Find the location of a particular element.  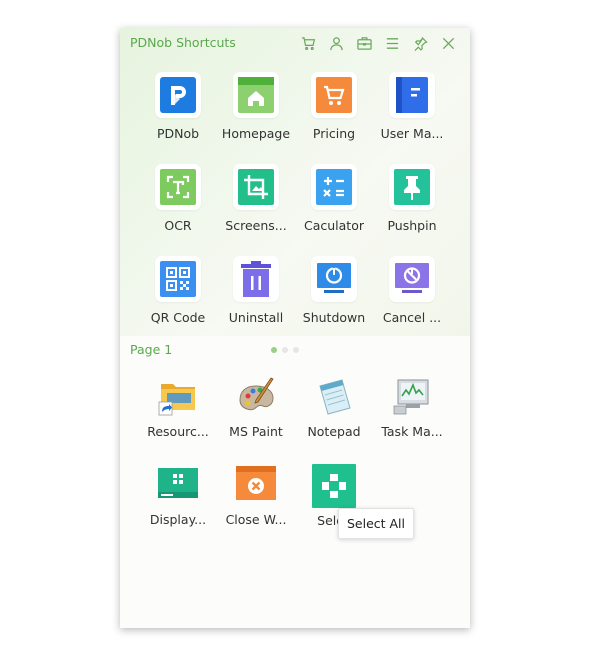

notepad-icon is located at coordinates (335, 397).